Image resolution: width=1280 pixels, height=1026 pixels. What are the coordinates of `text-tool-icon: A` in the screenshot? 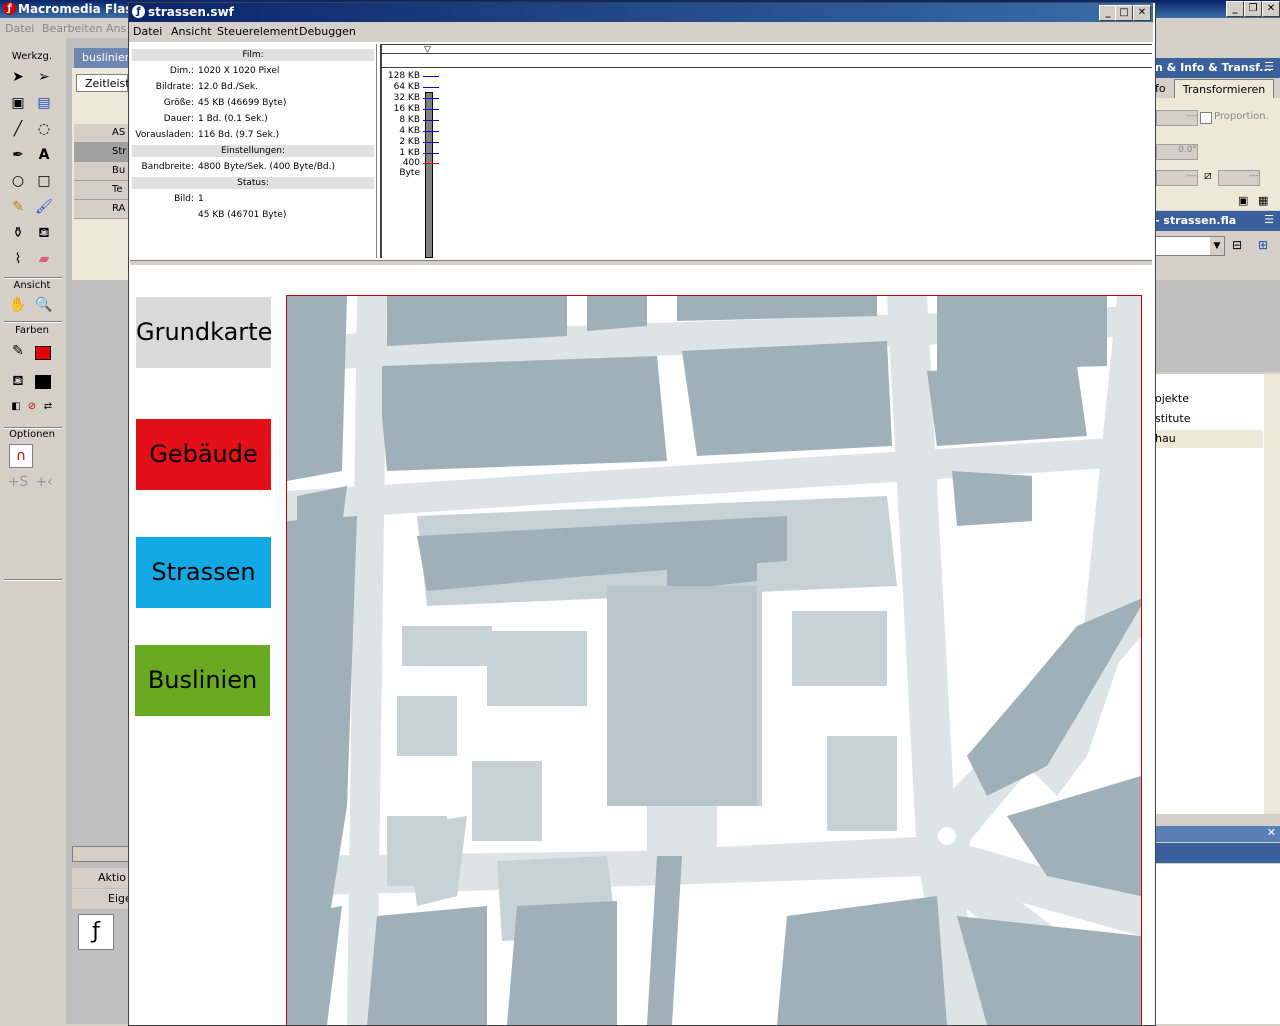 It's located at (44, 155).